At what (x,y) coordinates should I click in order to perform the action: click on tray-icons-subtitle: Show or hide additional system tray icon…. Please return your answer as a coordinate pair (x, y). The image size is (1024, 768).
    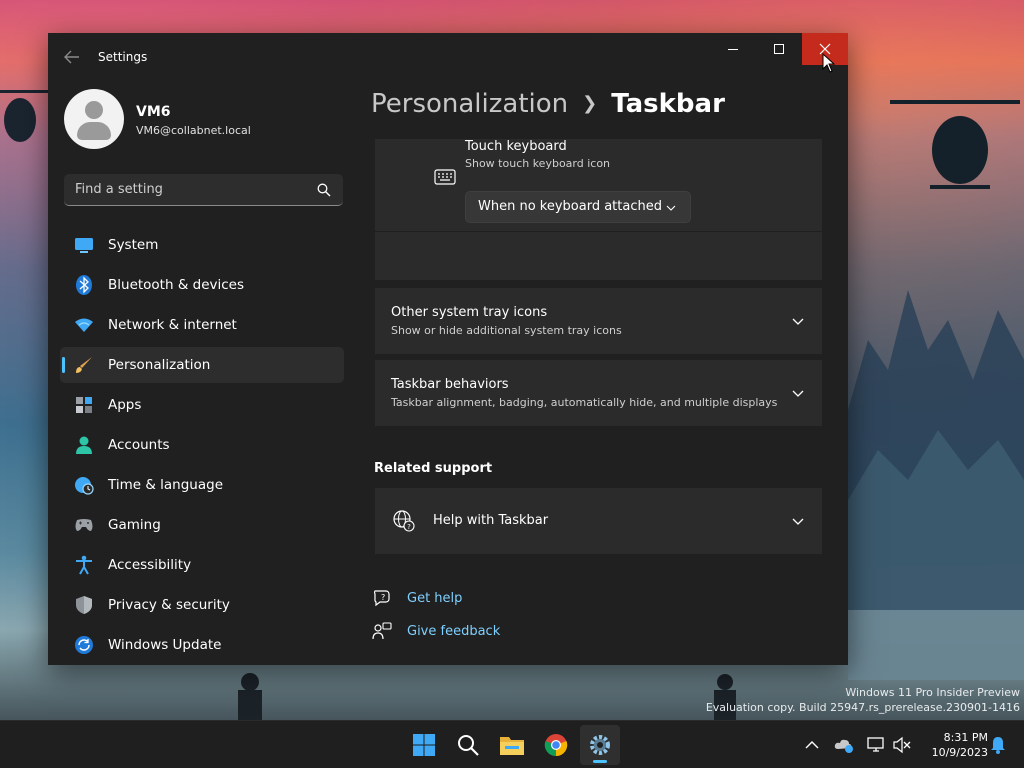
    Looking at the image, I should click on (506, 330).